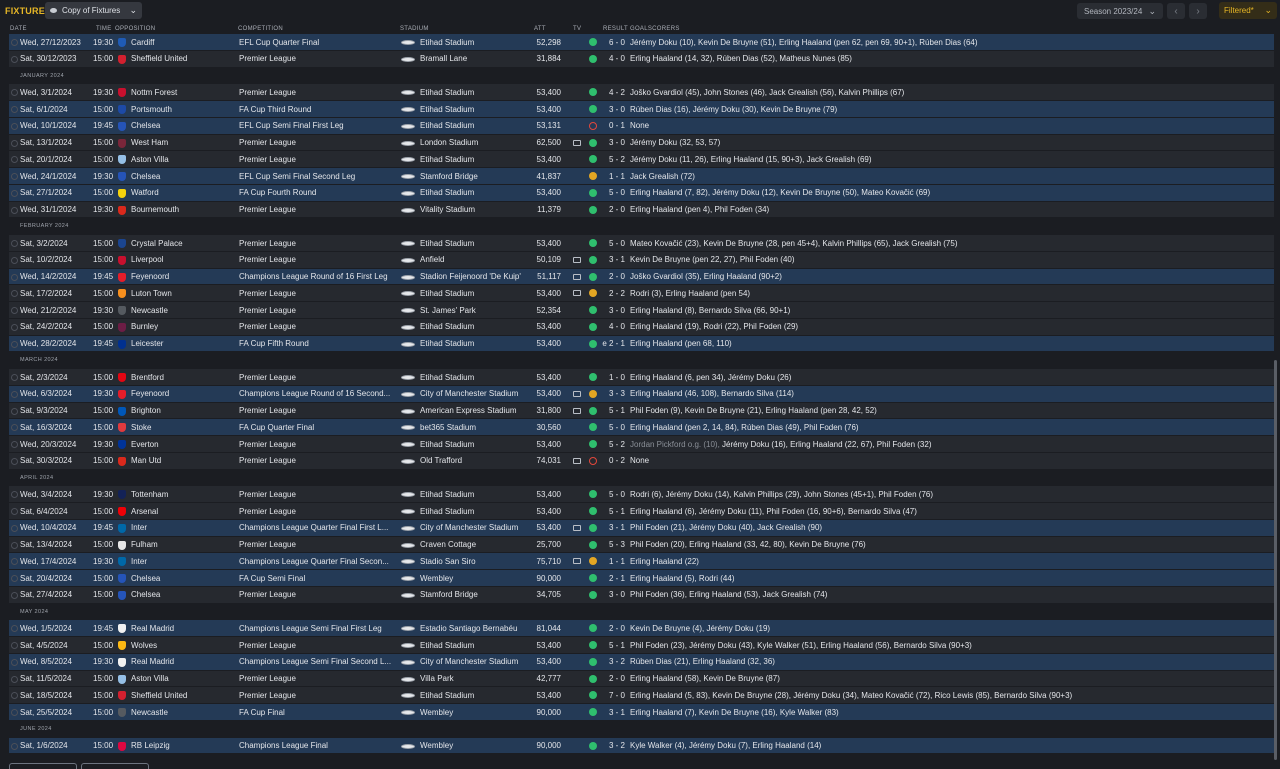 The width and height of the screenshot is (1280, 769). I want to click on next-season-button: ›, so click(1198, 11).